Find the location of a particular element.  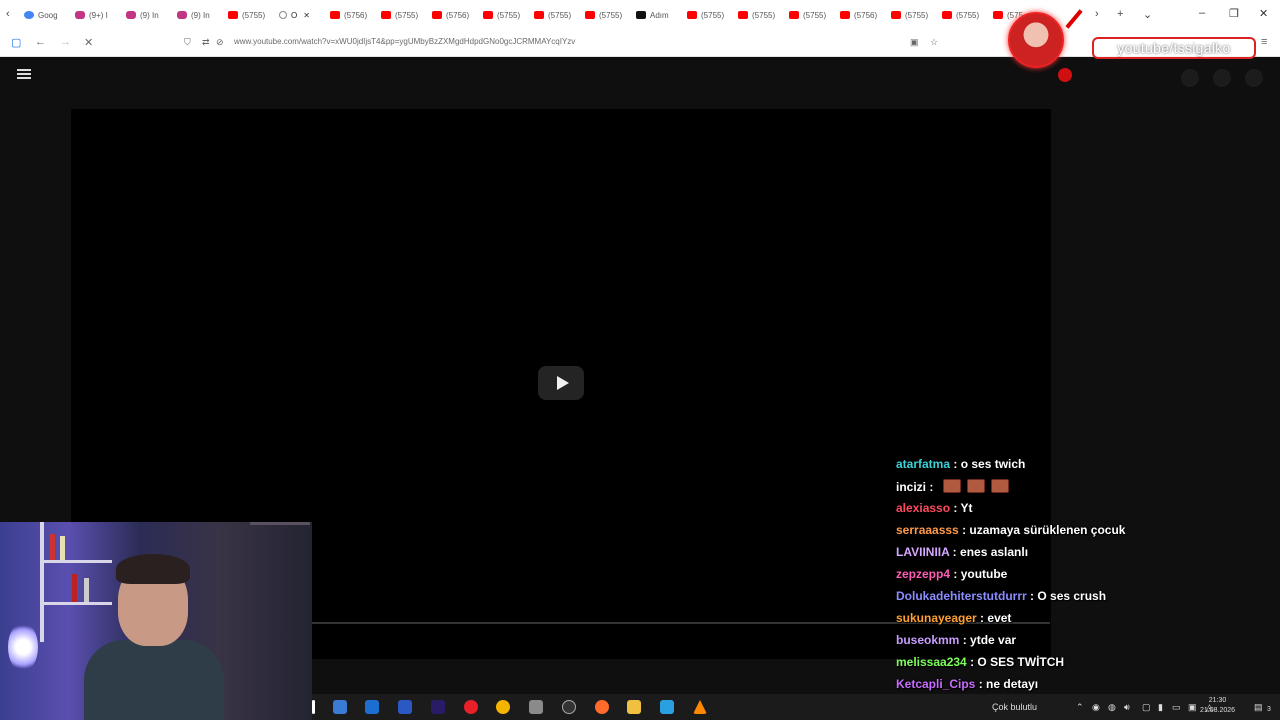

settings-app-icon is located at coordinates (536, 707).